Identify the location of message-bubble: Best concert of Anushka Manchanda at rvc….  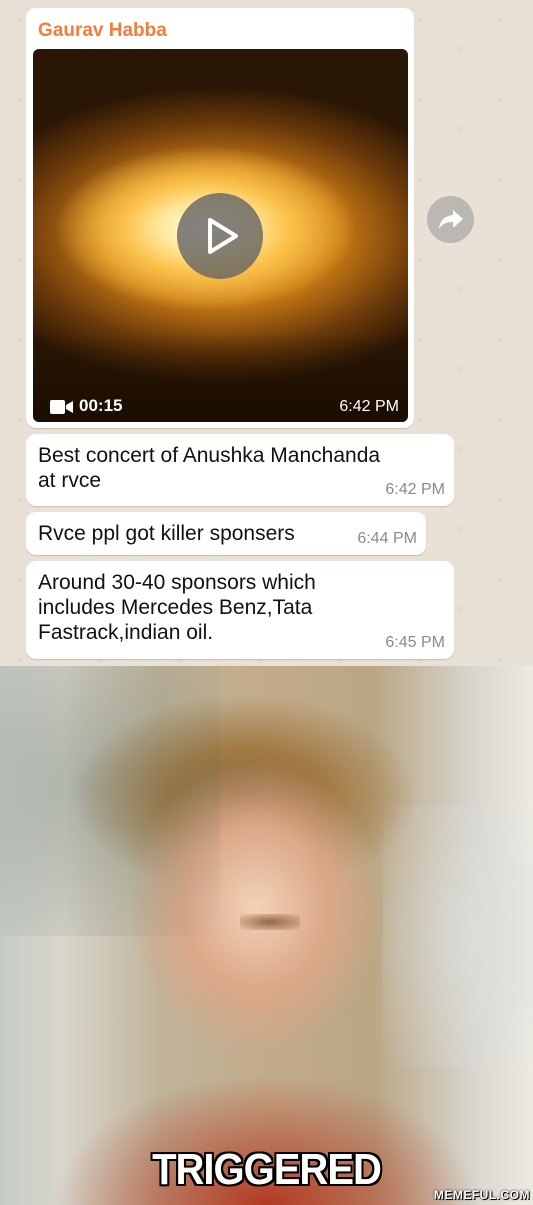
(240, 470).